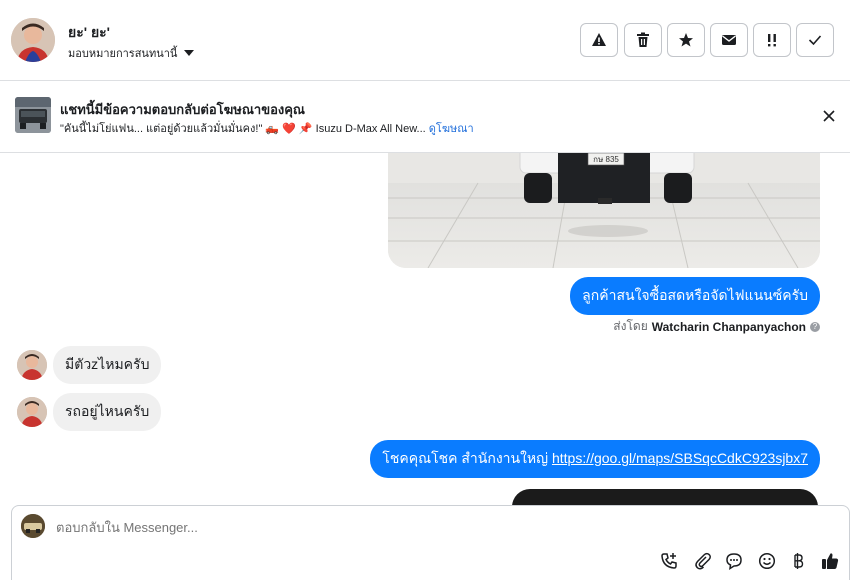 This screenshot has width=850, height=580. I want to click on message-text: รถอยู่ไหนครับ, so click(107, 411).